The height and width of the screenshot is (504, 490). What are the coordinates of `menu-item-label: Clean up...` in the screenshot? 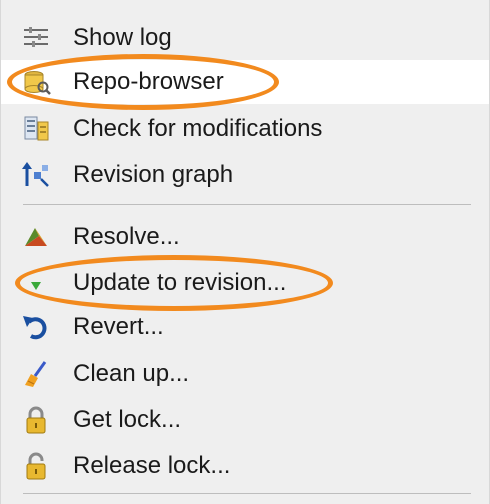 It's located at (131, 373).